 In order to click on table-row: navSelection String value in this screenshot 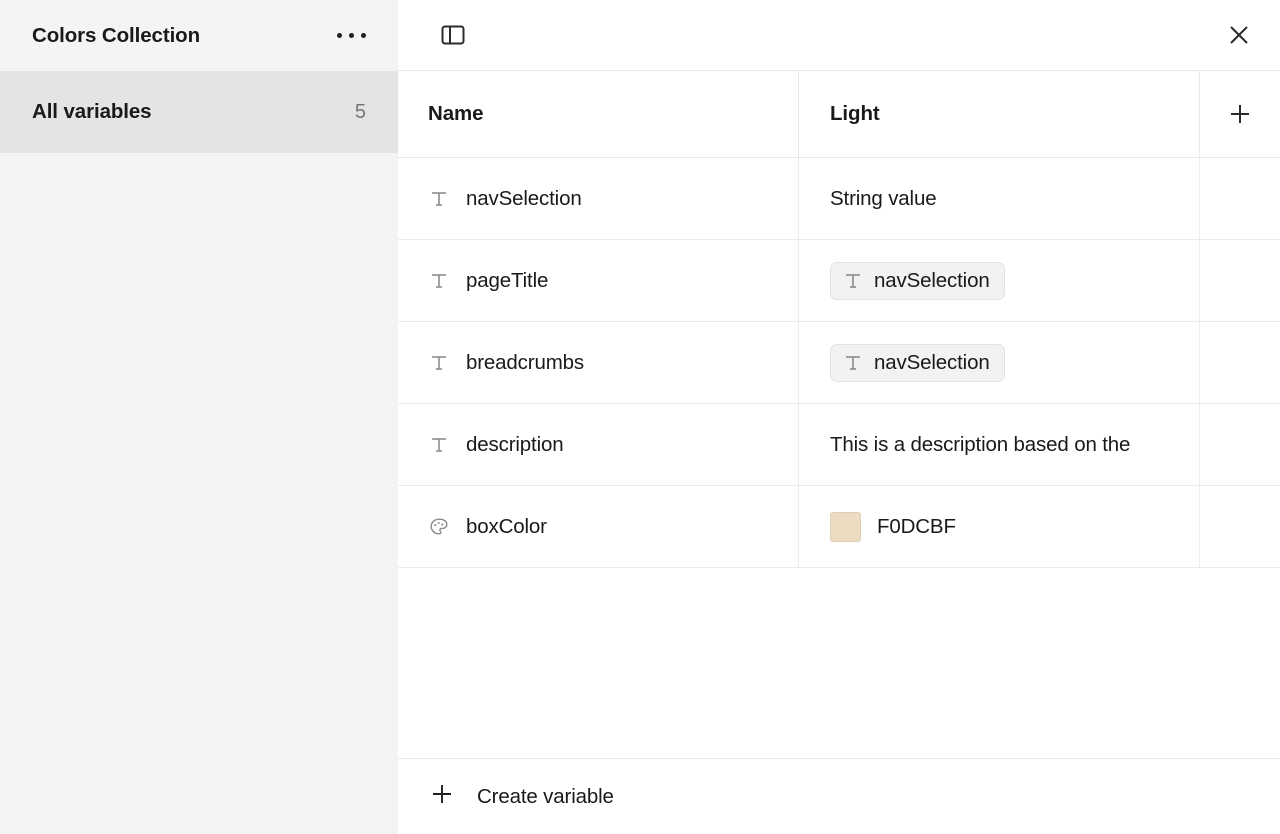, I will do `click(839, 199)`.